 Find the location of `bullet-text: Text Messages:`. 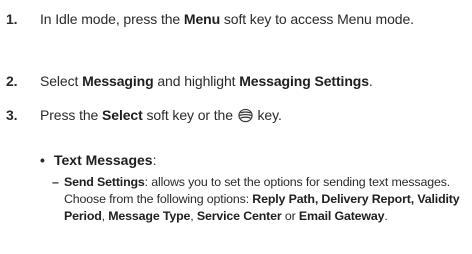

bullet-text: Text Messages: is located at coordinates (105, 160).